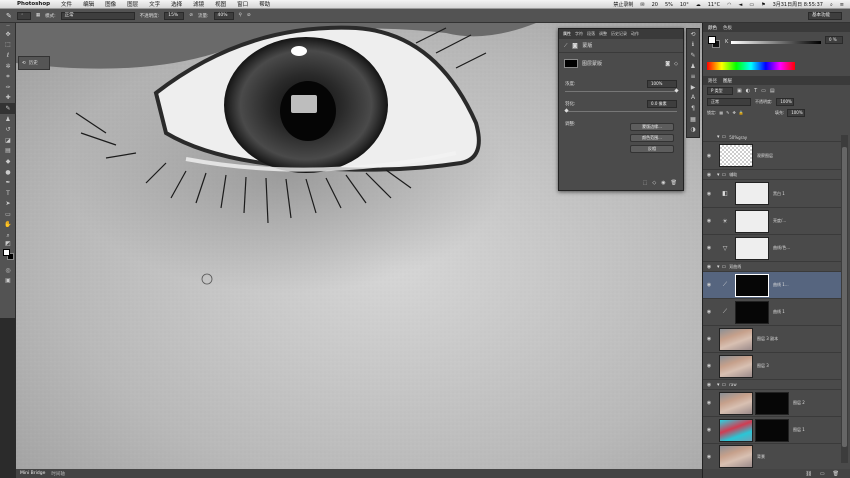 This screenshot has width=850, height=478. I want to click on menu-window: 窗口, so click(242, 4).